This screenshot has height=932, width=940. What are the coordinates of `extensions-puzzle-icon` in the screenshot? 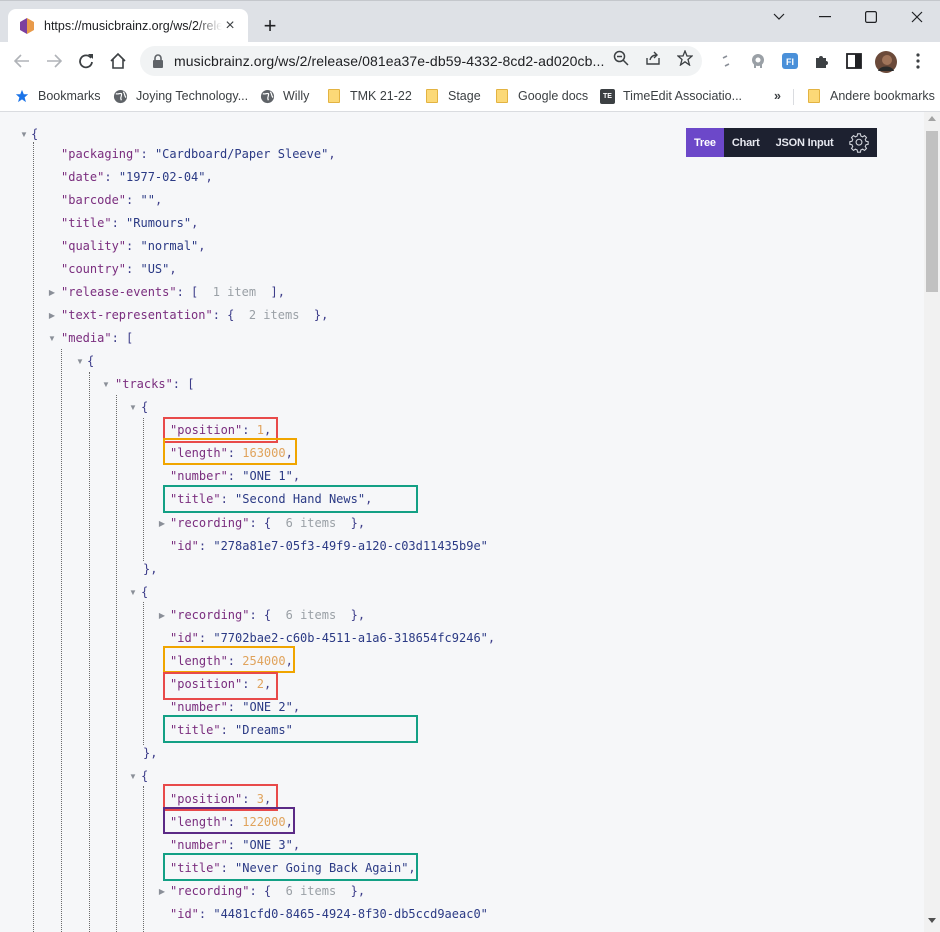 It's located at (822, 61).